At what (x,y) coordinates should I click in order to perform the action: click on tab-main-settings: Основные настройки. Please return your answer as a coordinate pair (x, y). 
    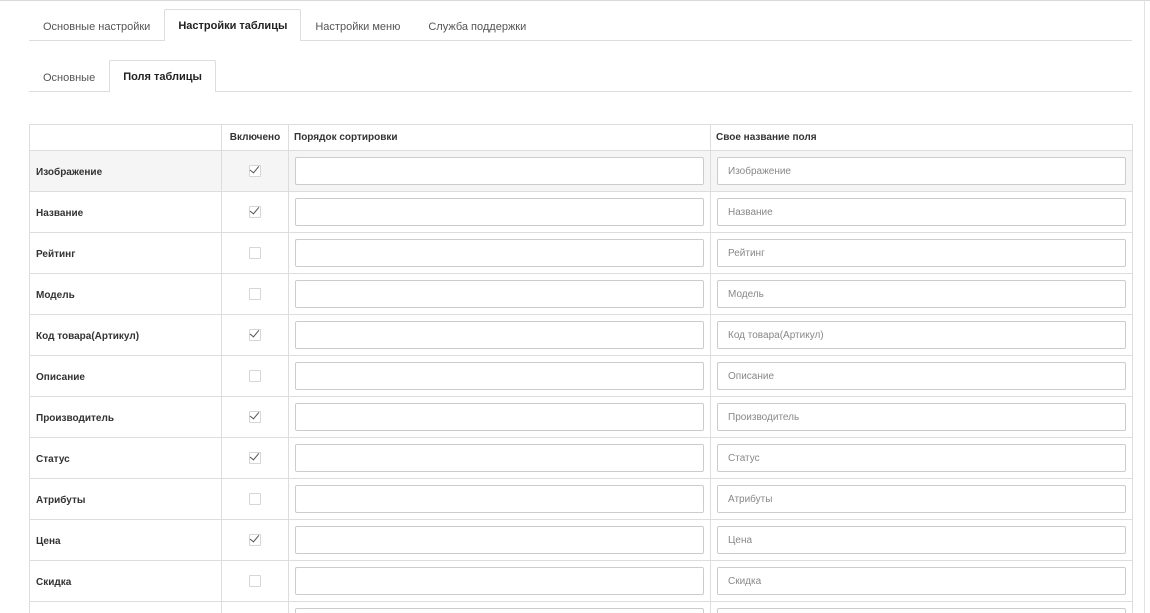
    Looking at the image, I should click on (96, 26).